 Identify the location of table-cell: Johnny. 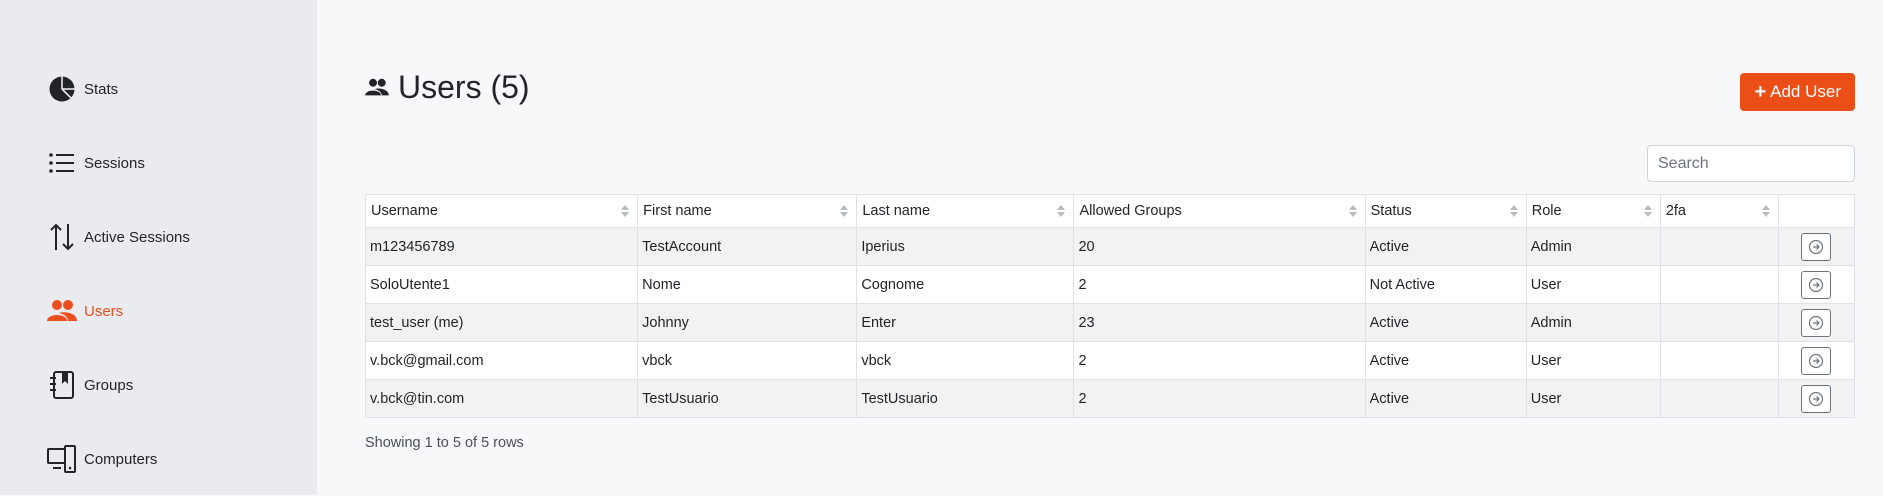
(747, 322).